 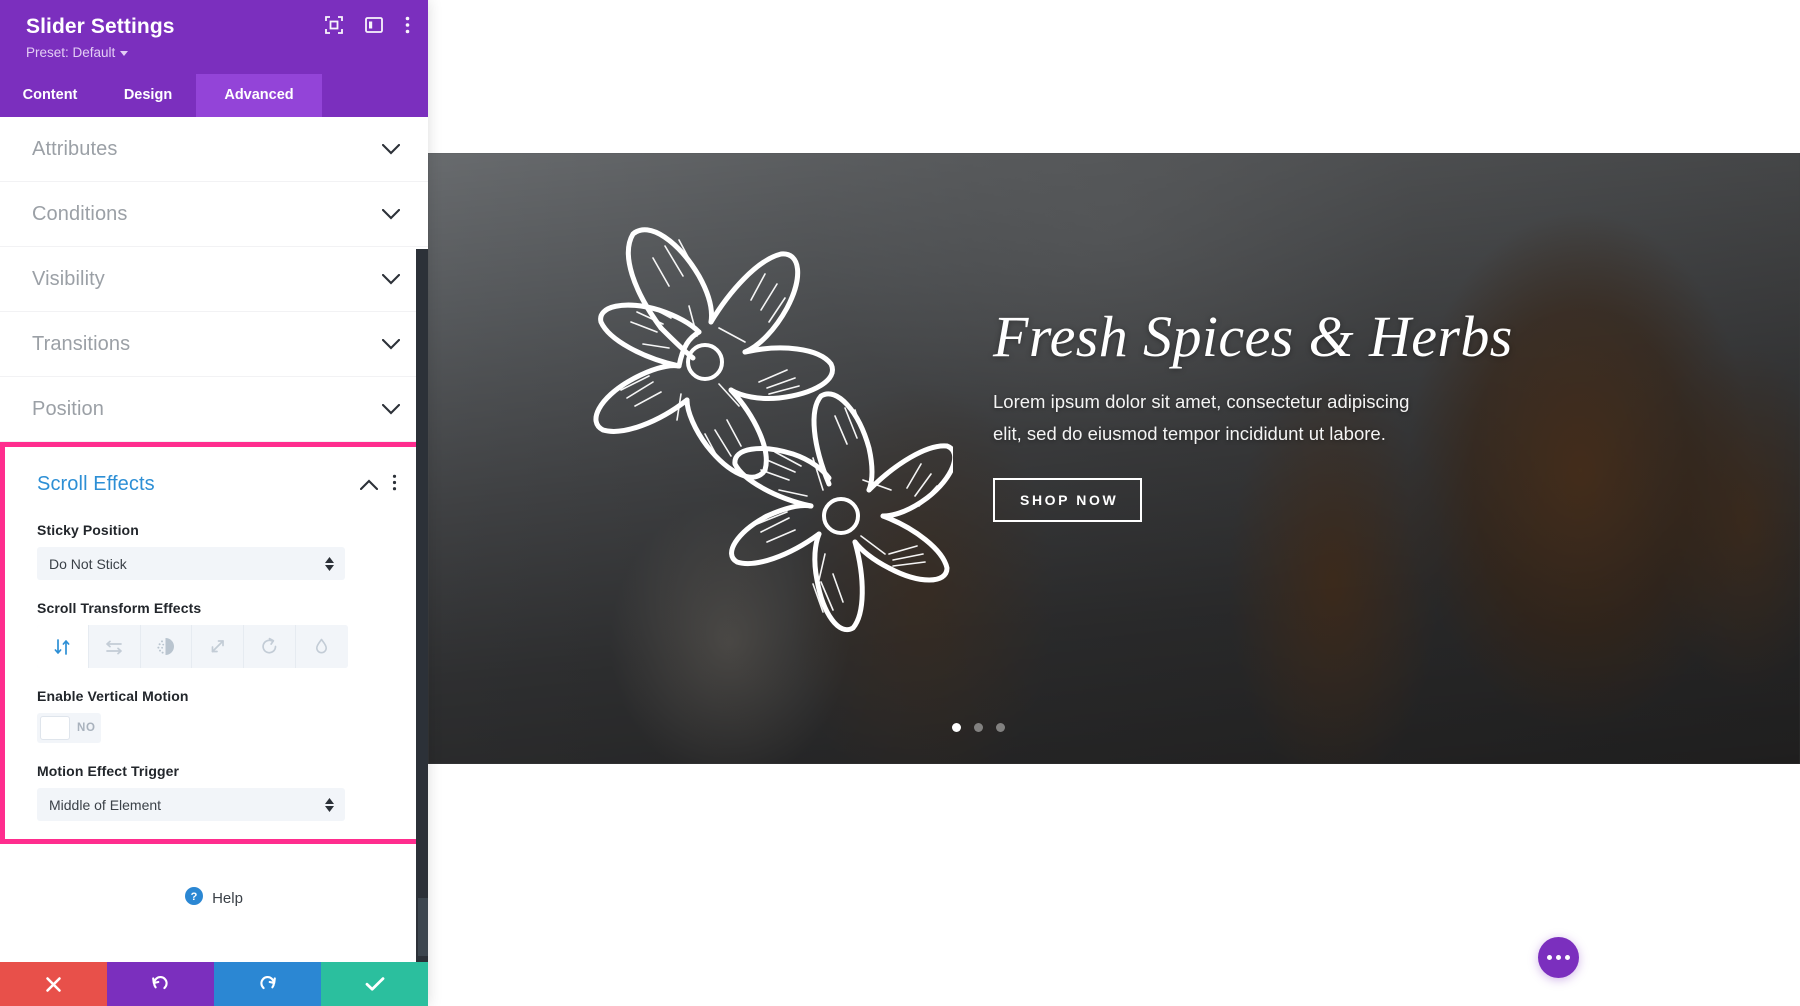 What do you see at coordinates (71, 53) in the screenshot?
I see `preset-label: Preset: Default` at bounding box center [71, 53].